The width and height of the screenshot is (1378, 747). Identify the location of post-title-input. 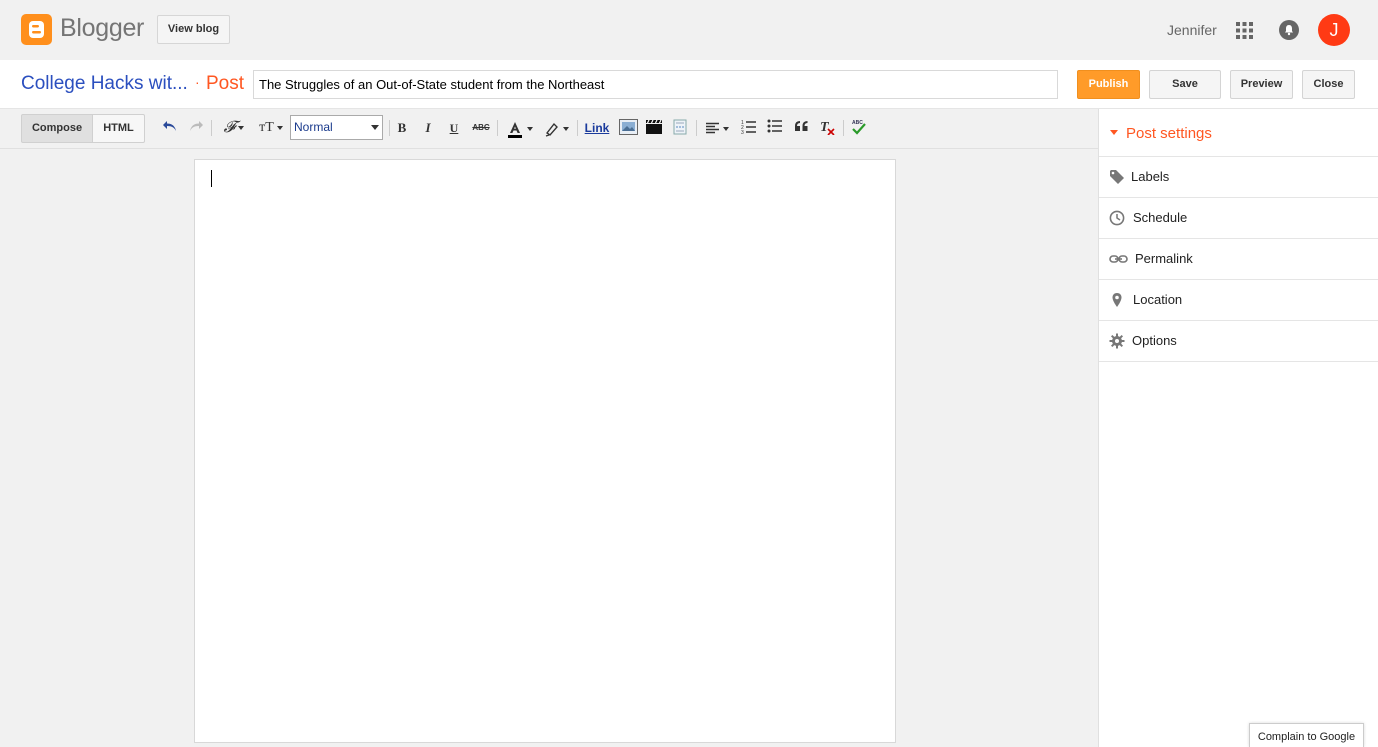
(655, 84).